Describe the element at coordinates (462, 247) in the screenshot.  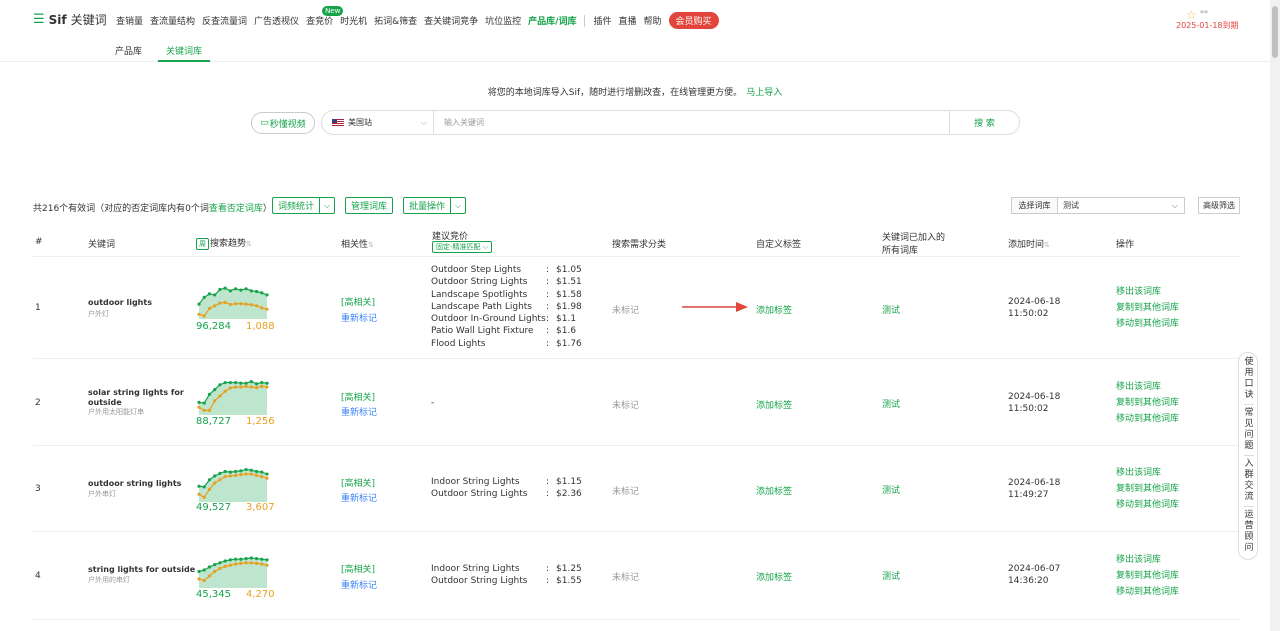
I see `bid-match-select: 固定-精准匹配 ⌵` at that location.